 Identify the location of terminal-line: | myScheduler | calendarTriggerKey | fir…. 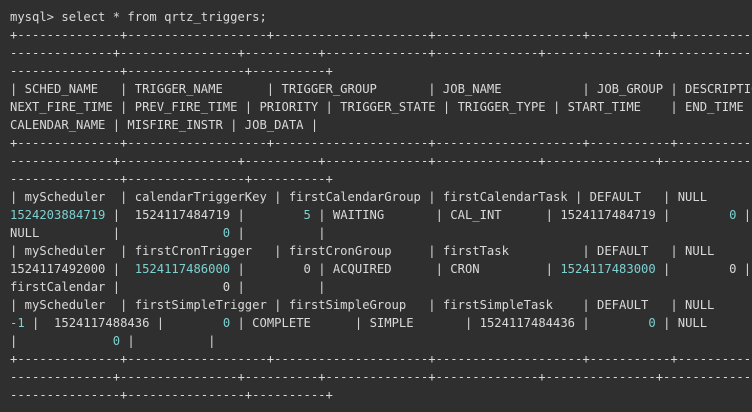
(381, 197).